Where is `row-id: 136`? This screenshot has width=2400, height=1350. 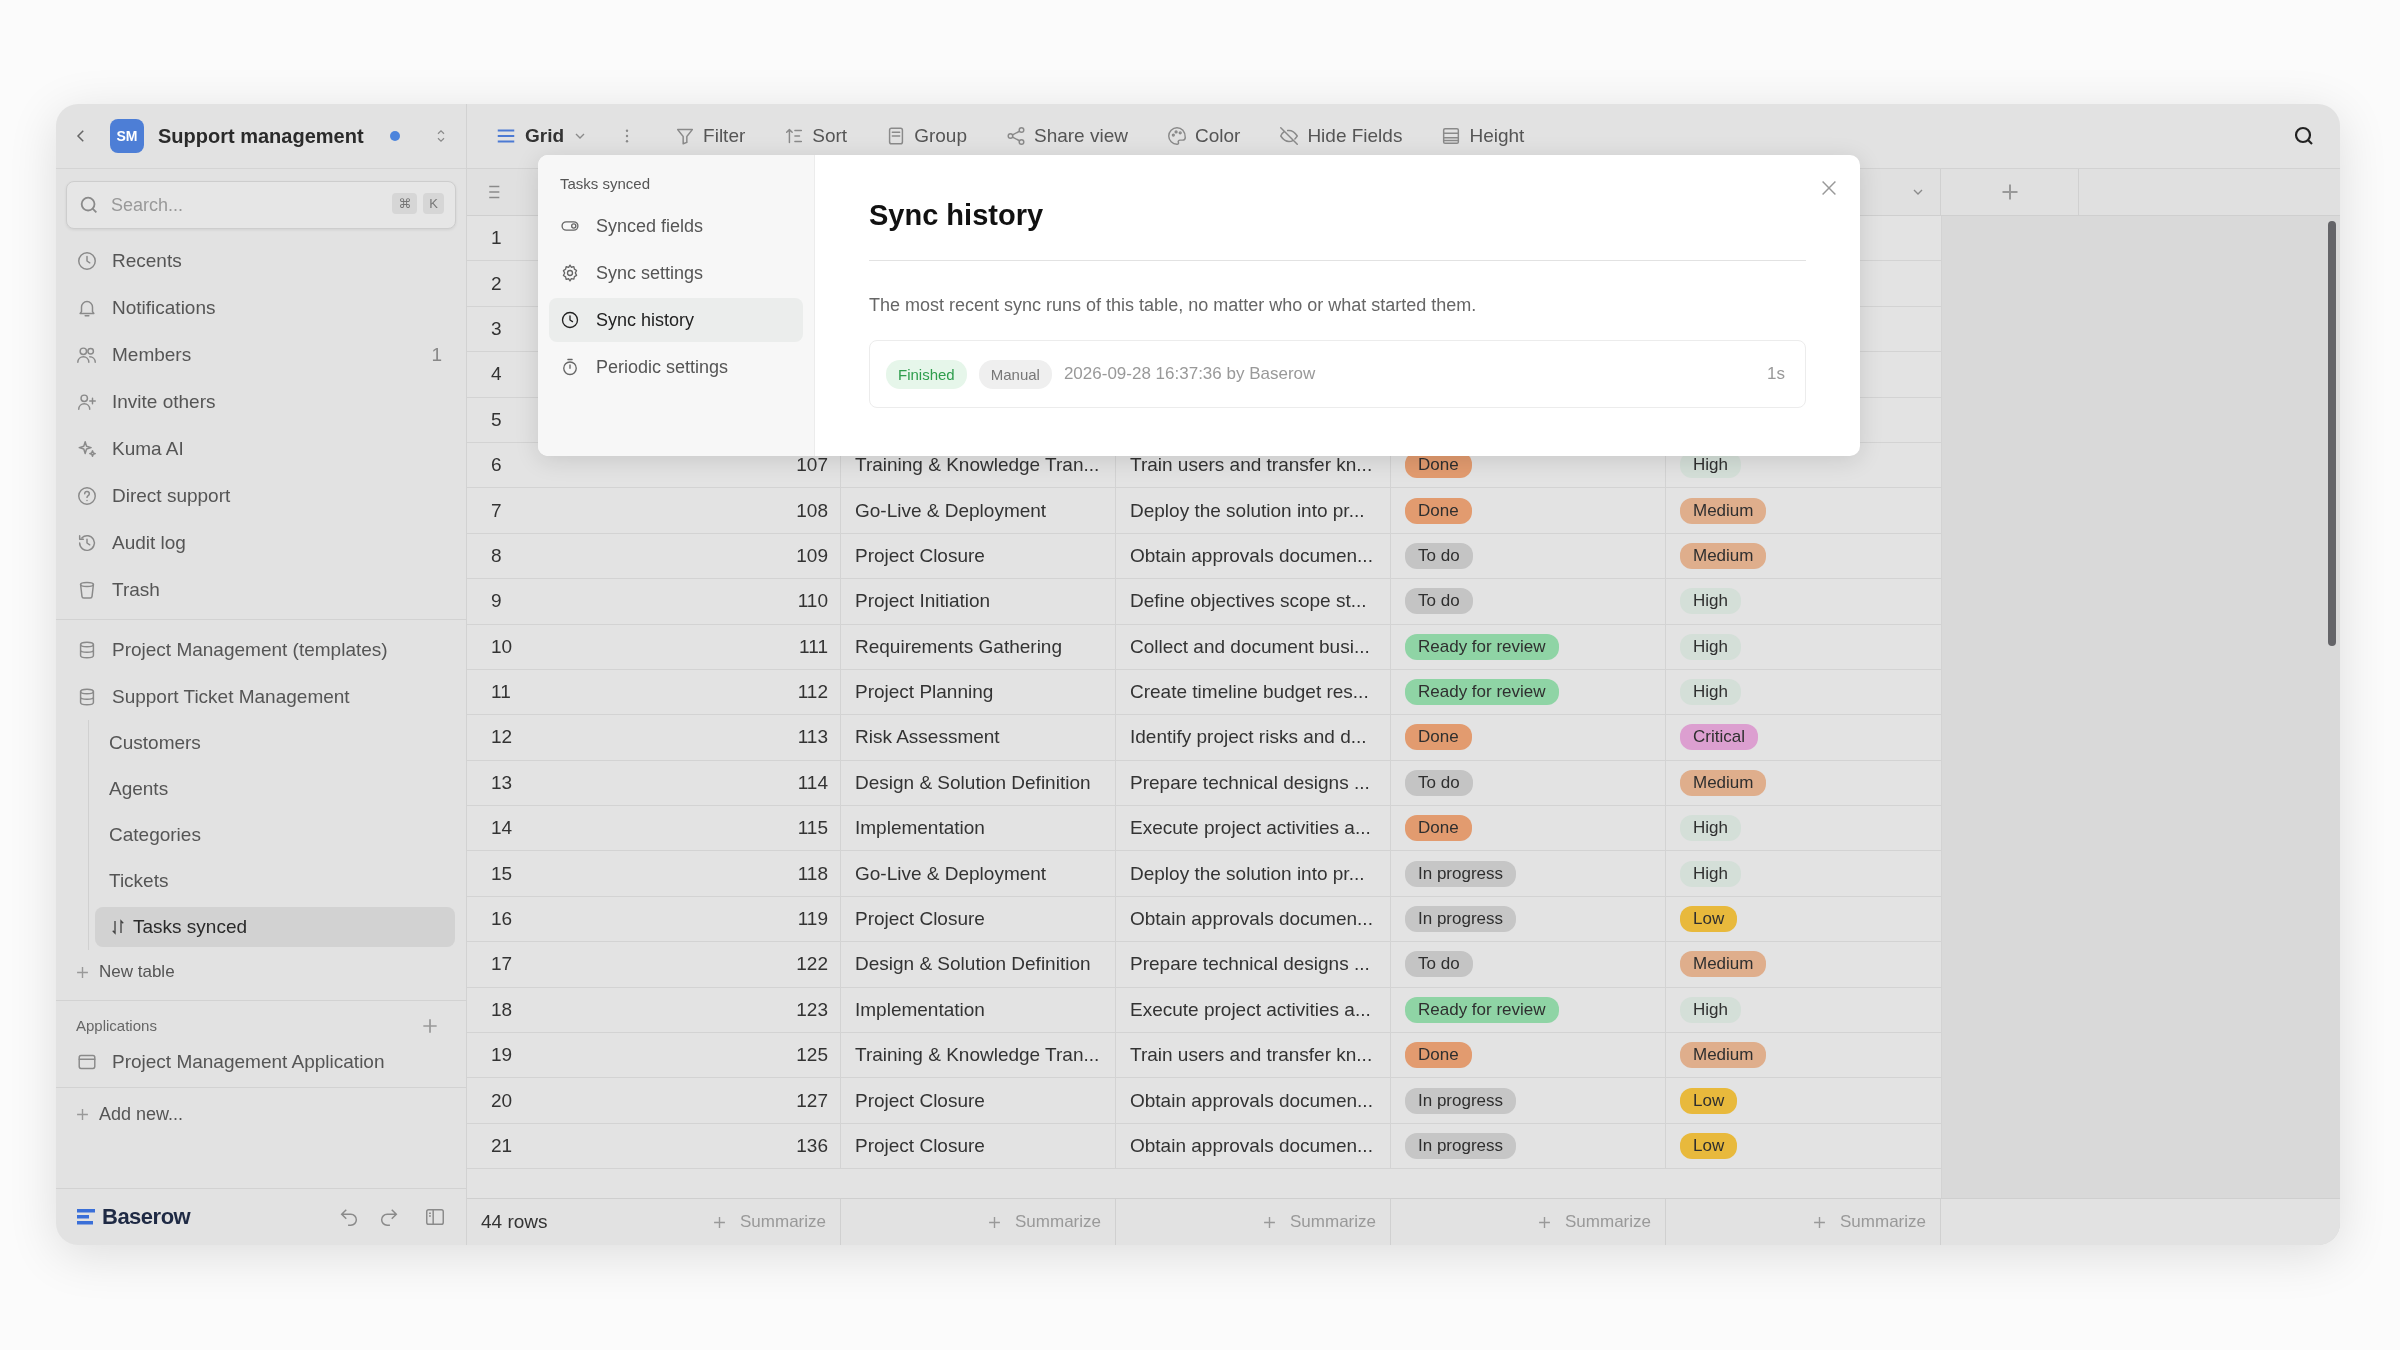 row-id: 136 is located at coordinates (812, 1146).